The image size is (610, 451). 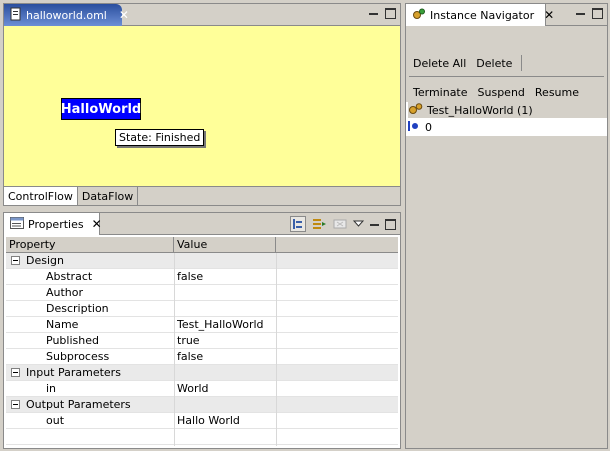 I want to click on tree-item-child: 0, so click(x=507, y=127).